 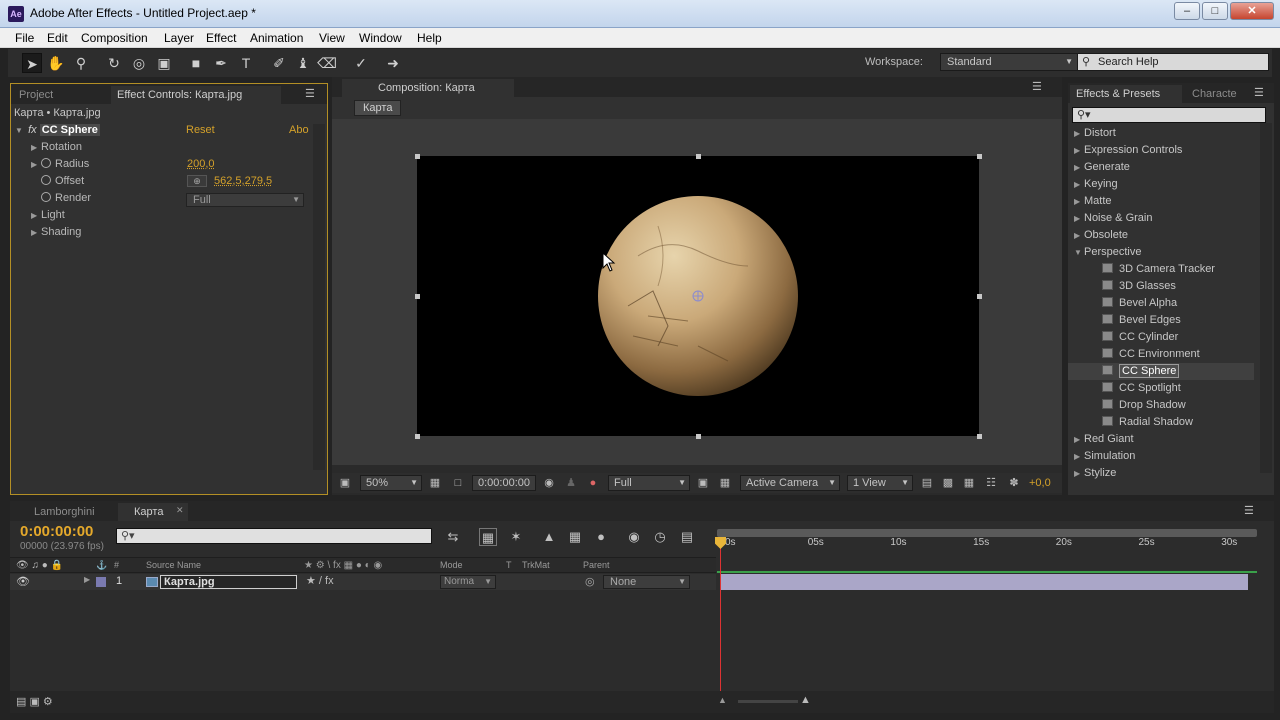 What do you see at coordinates (1161, 184) in the screenshot?
I see `effects-category: ▶ Keying` at bounding box center [1161, 184].